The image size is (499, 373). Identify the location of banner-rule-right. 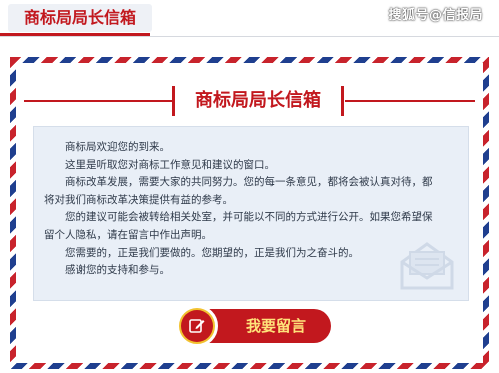
(410, 101).